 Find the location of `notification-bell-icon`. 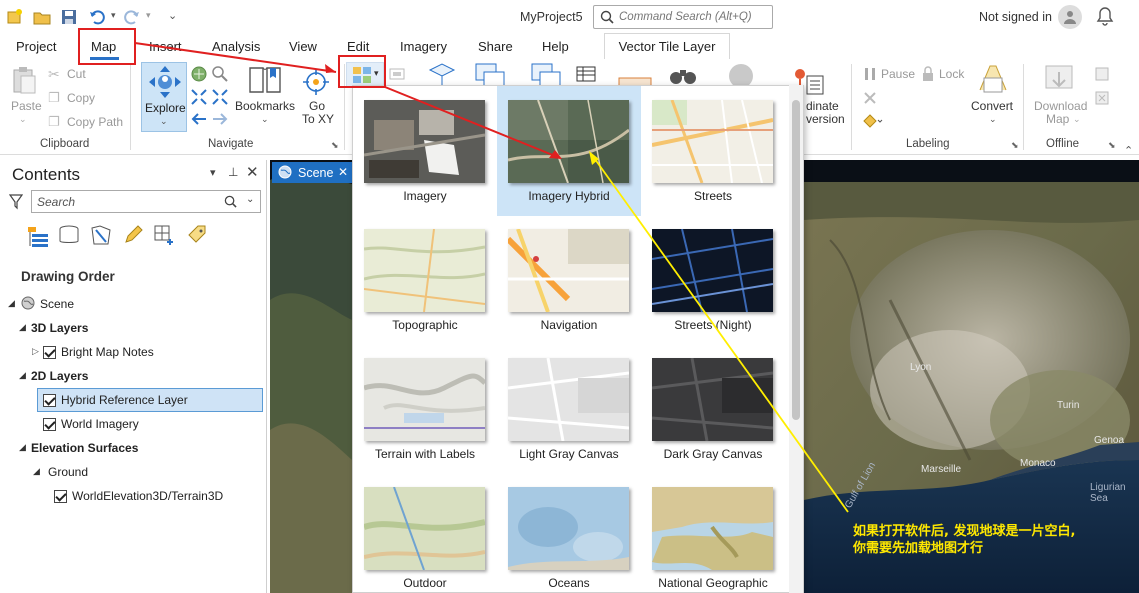

notification-bell-icon is located at coordinates (1105, 16).